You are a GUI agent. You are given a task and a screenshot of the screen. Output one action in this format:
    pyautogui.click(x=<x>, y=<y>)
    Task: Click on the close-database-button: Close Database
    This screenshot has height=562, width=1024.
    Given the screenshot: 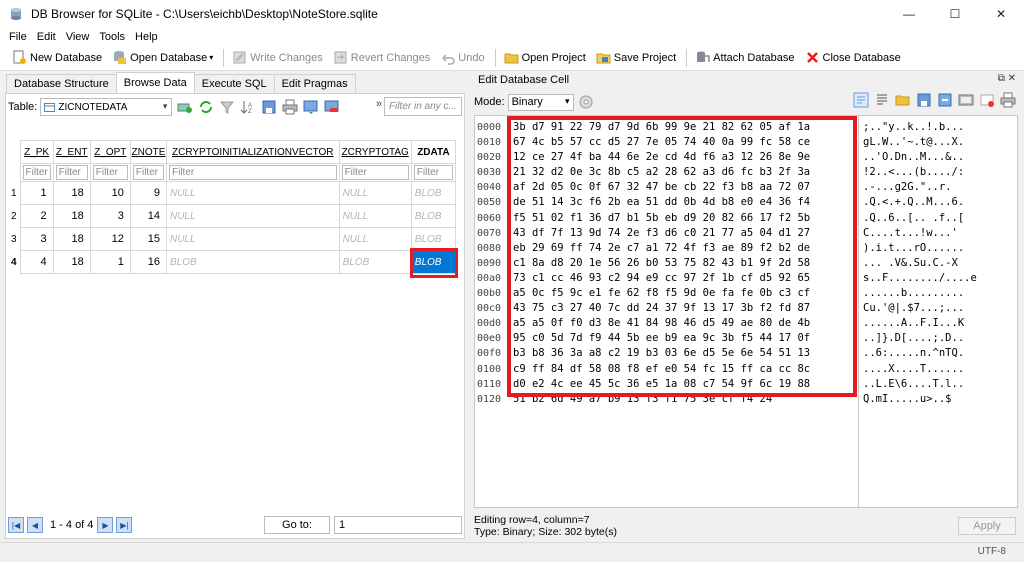 What is the action you would take?
    pyautogui.click(x=853, y=58)
    